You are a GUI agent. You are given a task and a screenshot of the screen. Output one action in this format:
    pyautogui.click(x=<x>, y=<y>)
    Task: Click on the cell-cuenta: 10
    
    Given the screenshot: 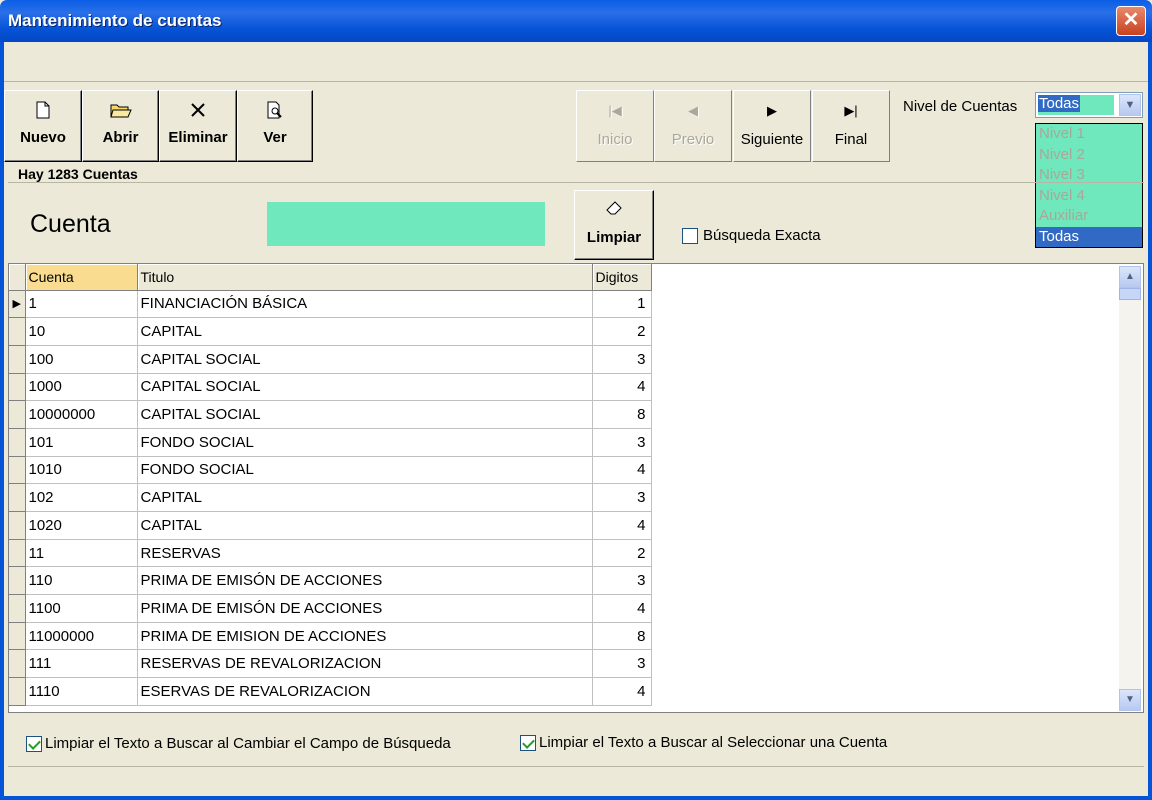 What is the action you would take?
    pyautogui.click(x=81, y=331)
    